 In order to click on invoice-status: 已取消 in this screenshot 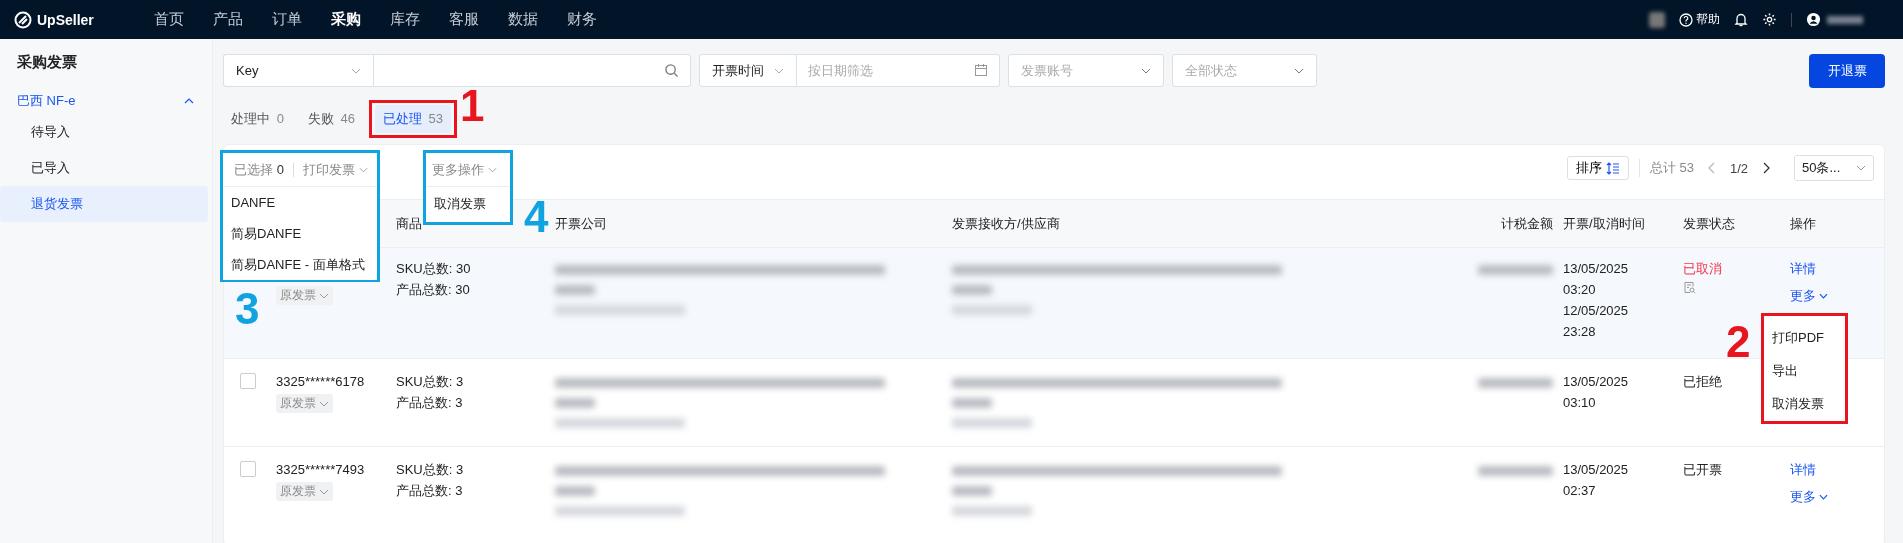, I will do `click(1702, 268)`.